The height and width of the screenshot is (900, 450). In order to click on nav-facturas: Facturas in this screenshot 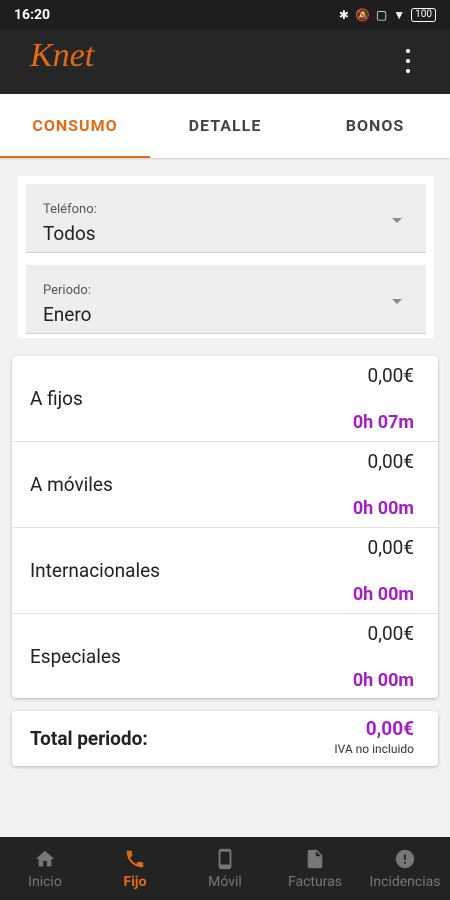, I will do `click(315, 868)`.